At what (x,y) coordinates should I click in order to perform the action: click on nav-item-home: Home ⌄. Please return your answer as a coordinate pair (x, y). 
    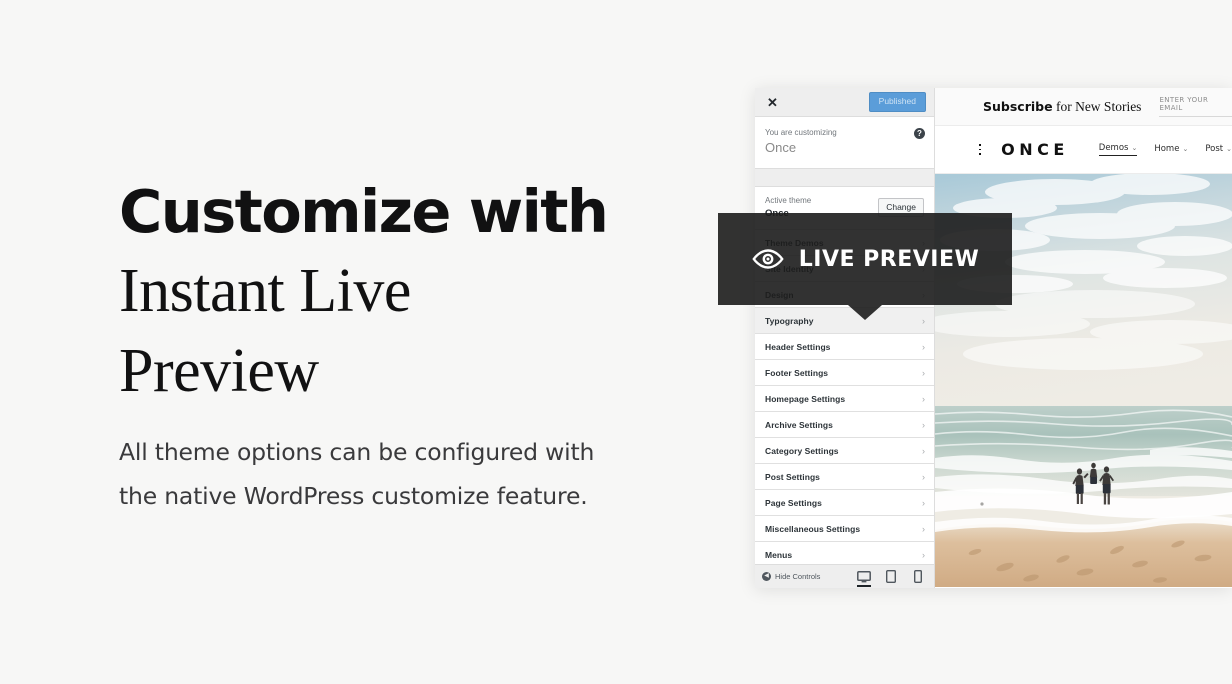
    Looking at the image, I should click on (1171, 150).